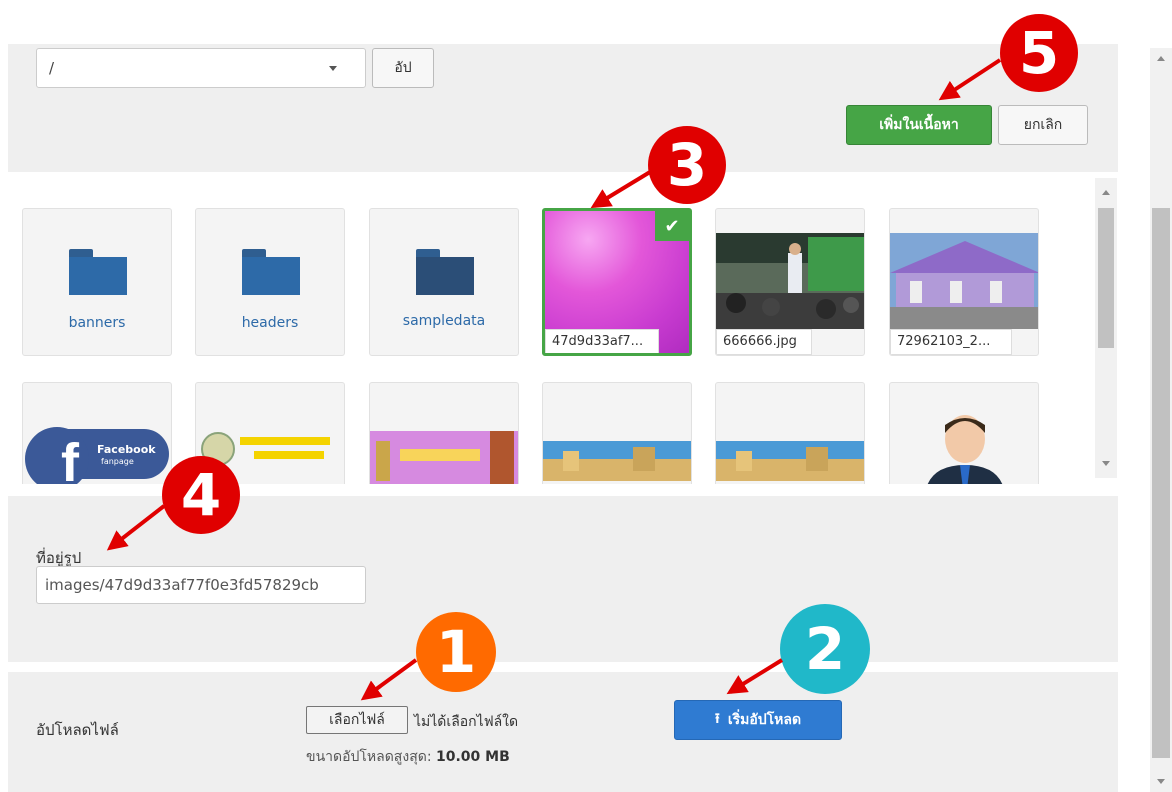 The height and width of the screenshot is (792, 1172). I want to click on image-url-input: images/47d9d33af77f0e3fd57829cb, so click(201, 585).